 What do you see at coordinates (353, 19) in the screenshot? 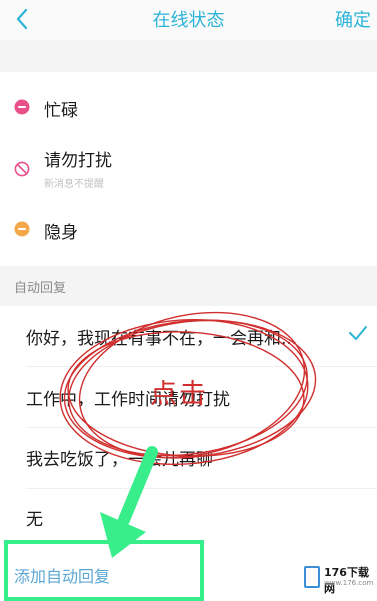
I see `confirm-button: 确定` at bounding box center [353, 19].